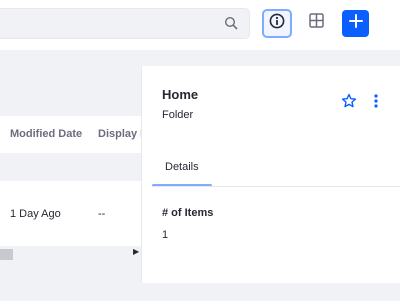  Describe the element at coordinates (72, 79) in the screenshot. I see `table-toolbar-space` at that location.